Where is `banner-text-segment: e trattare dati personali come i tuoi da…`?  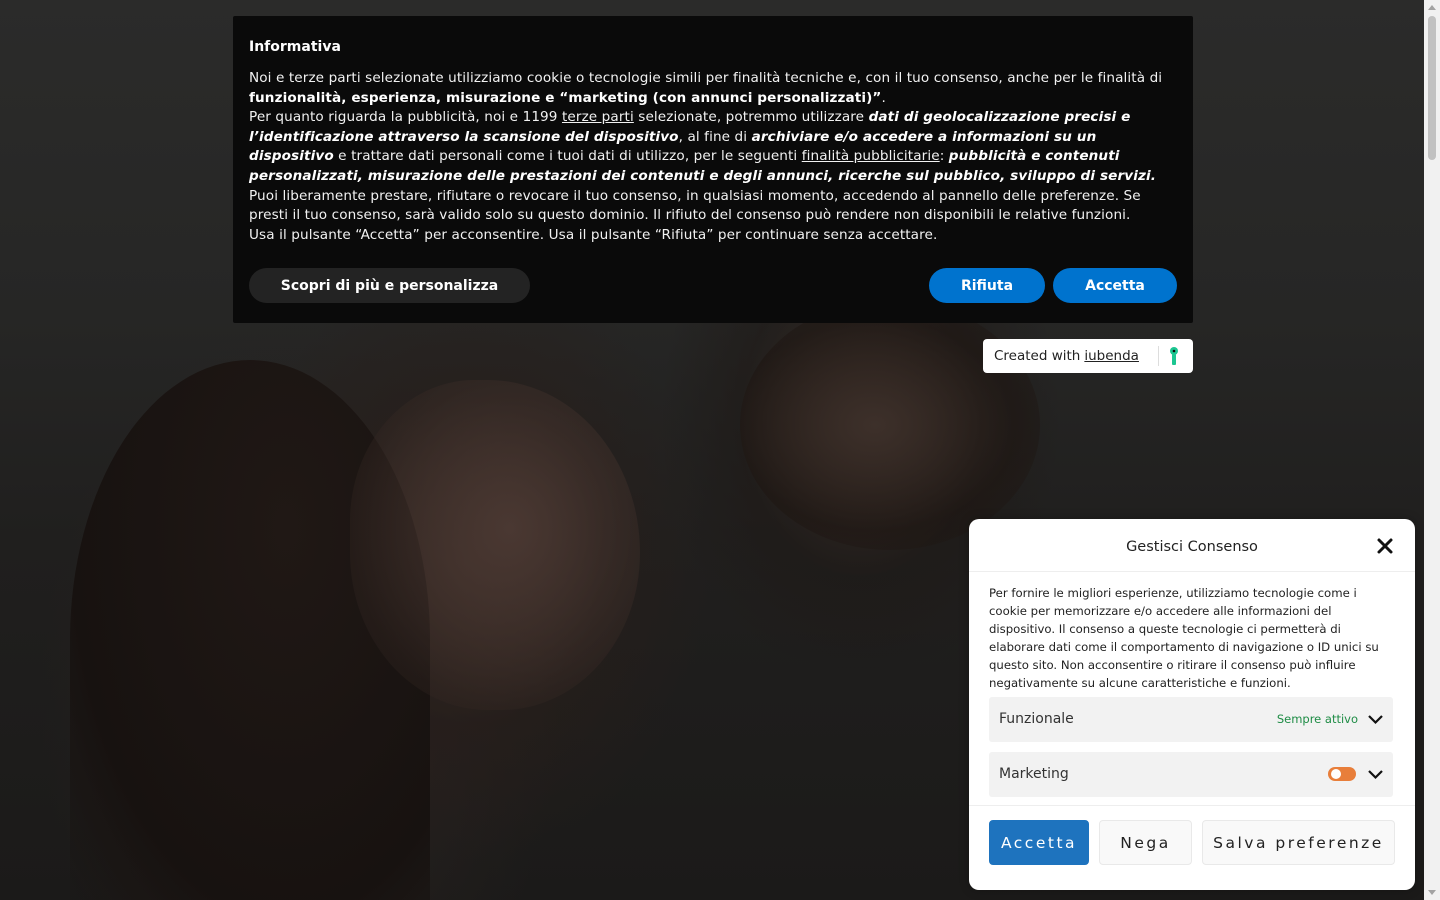 banner-text-segment: e trattare dati personali come i tuoi da… is located at coordinates (567, 156).